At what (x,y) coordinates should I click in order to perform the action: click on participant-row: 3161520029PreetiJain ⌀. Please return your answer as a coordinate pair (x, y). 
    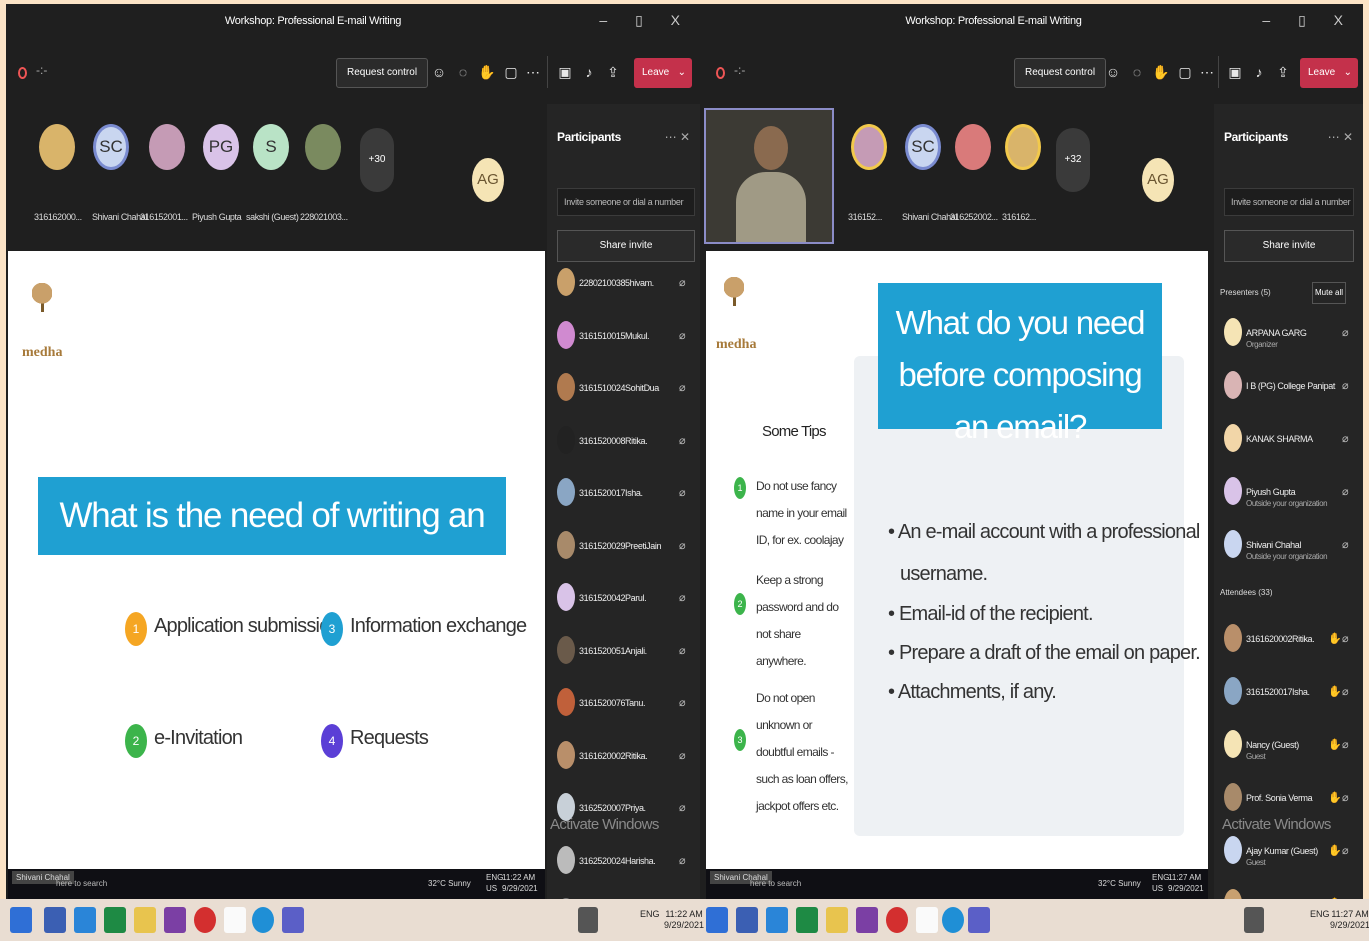
    Looking at the image, I should click on (626, 545).